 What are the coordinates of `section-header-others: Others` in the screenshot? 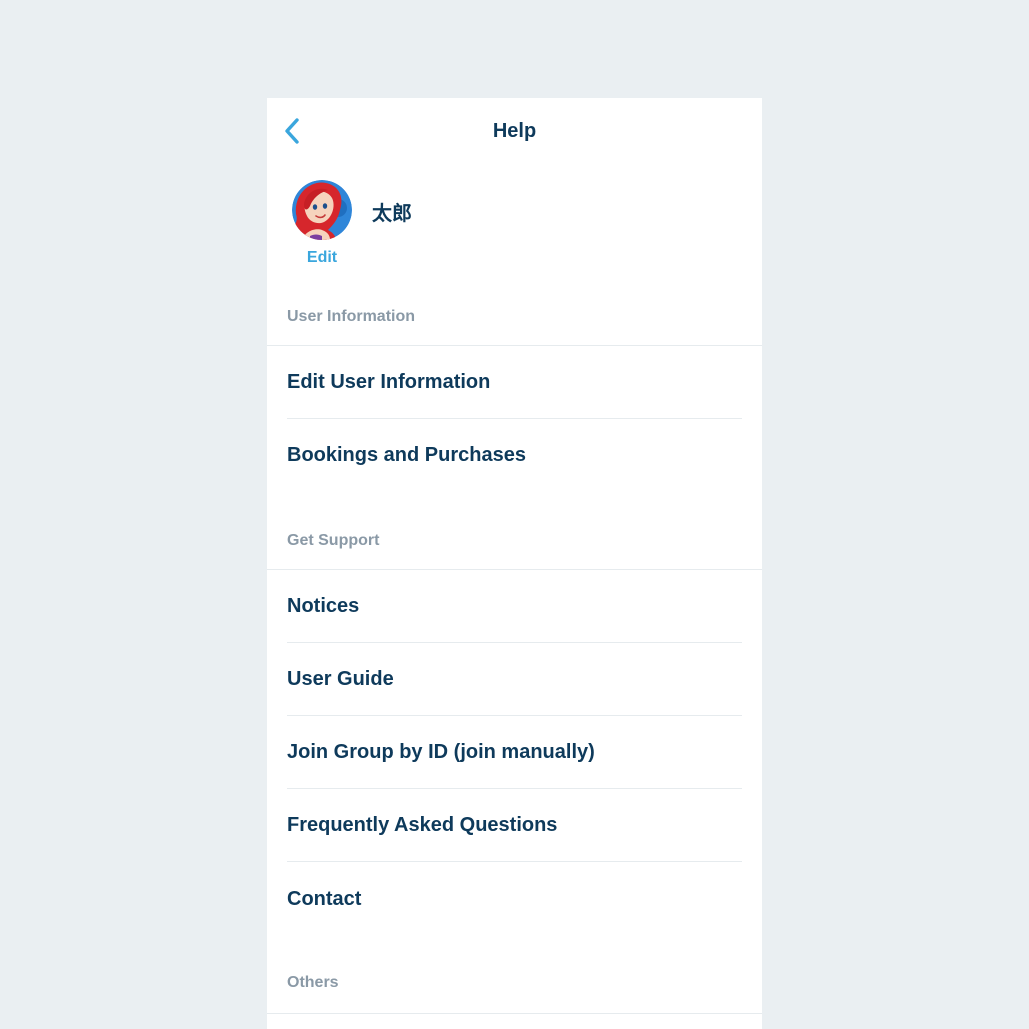 It's located at (514, 975).